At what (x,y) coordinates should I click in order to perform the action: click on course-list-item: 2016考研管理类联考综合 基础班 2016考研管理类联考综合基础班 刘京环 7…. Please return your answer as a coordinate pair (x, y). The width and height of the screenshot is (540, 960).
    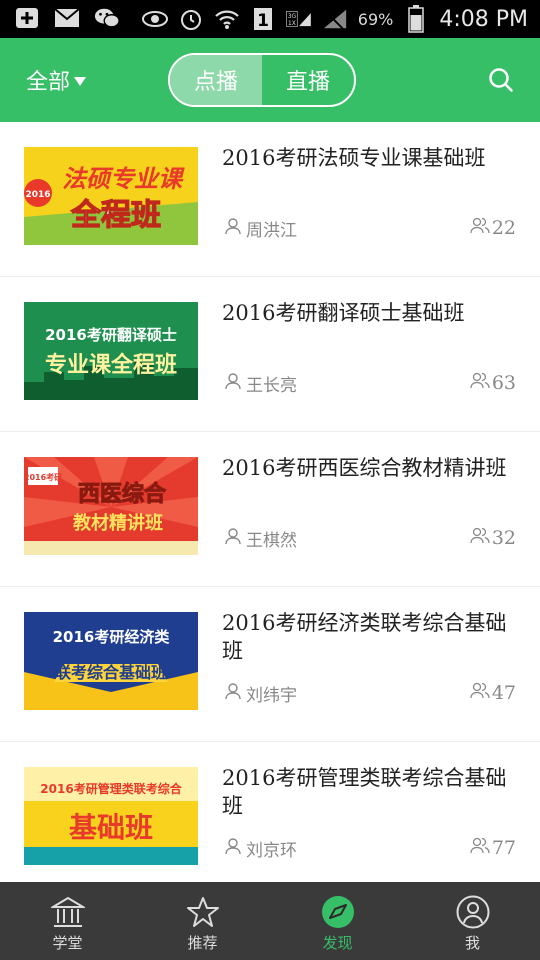
    Looking at the image, I should click on (270, 812).